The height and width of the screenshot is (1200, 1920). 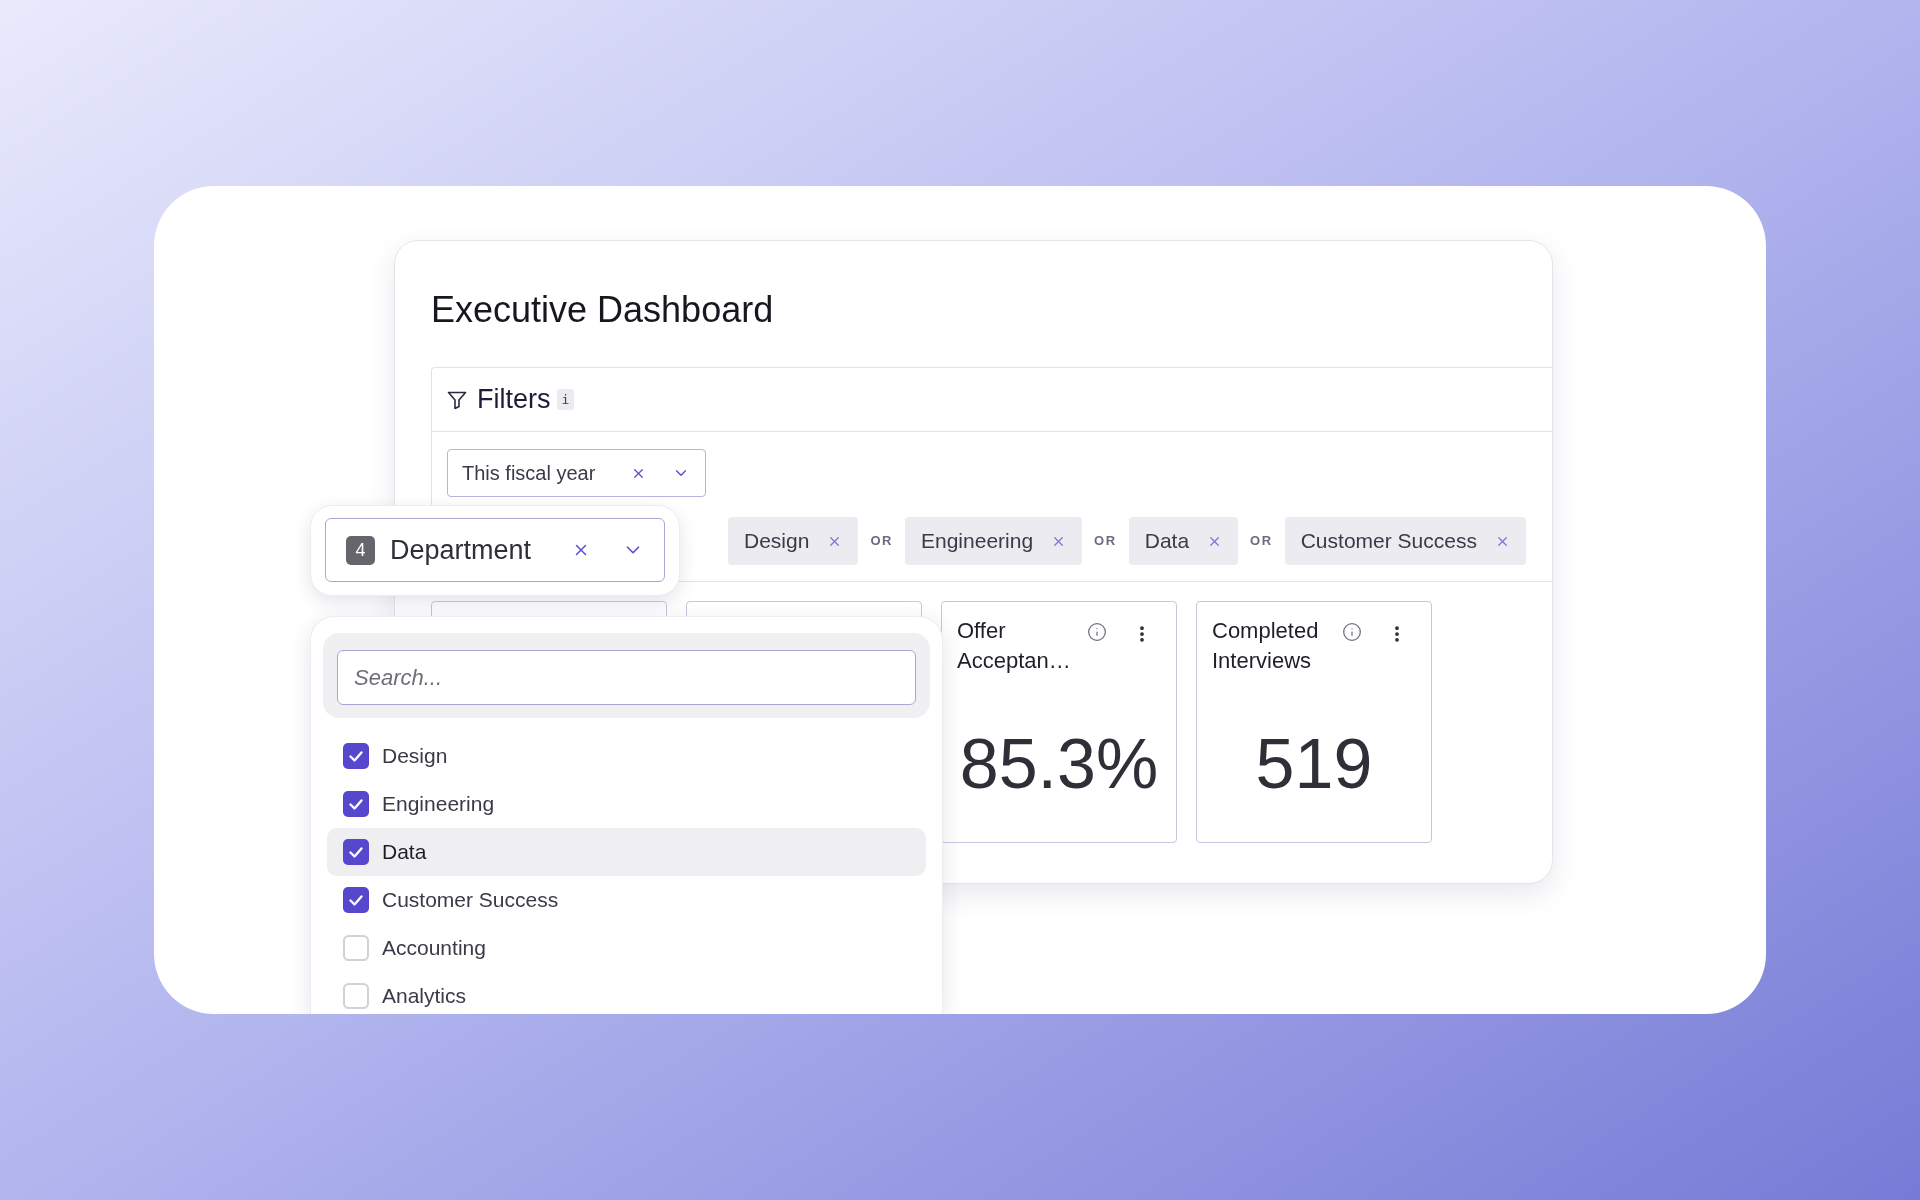 What do you see at coordinates (1059, 763) in the screenshot?
I see `metric-value: 85.3%` at bounding box center [1059, 763].